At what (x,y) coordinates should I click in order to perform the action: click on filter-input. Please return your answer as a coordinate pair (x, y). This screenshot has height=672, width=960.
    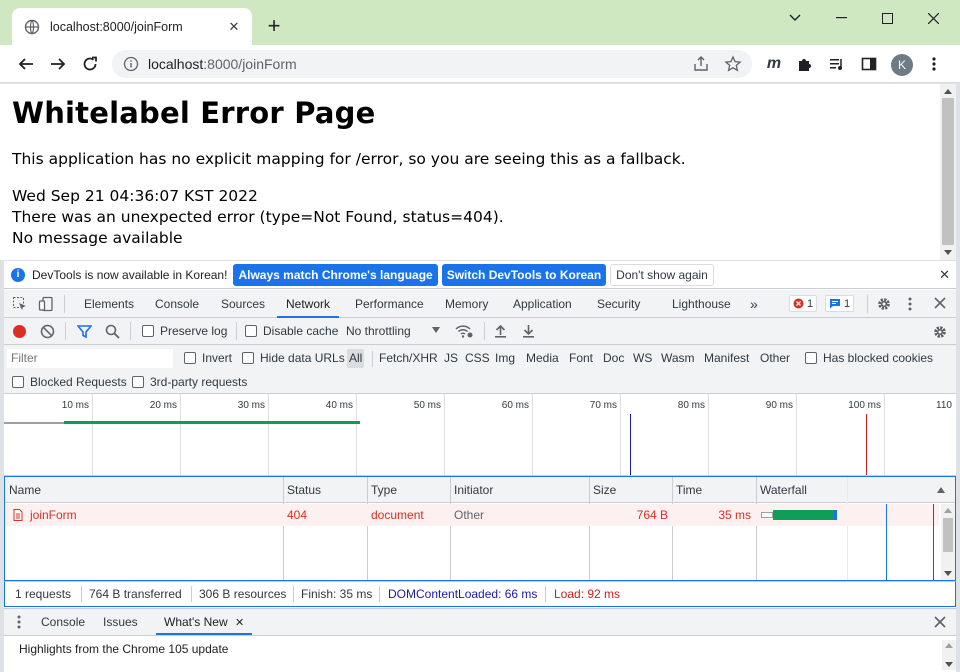
    Looking at the image, I should click on (90, 358).